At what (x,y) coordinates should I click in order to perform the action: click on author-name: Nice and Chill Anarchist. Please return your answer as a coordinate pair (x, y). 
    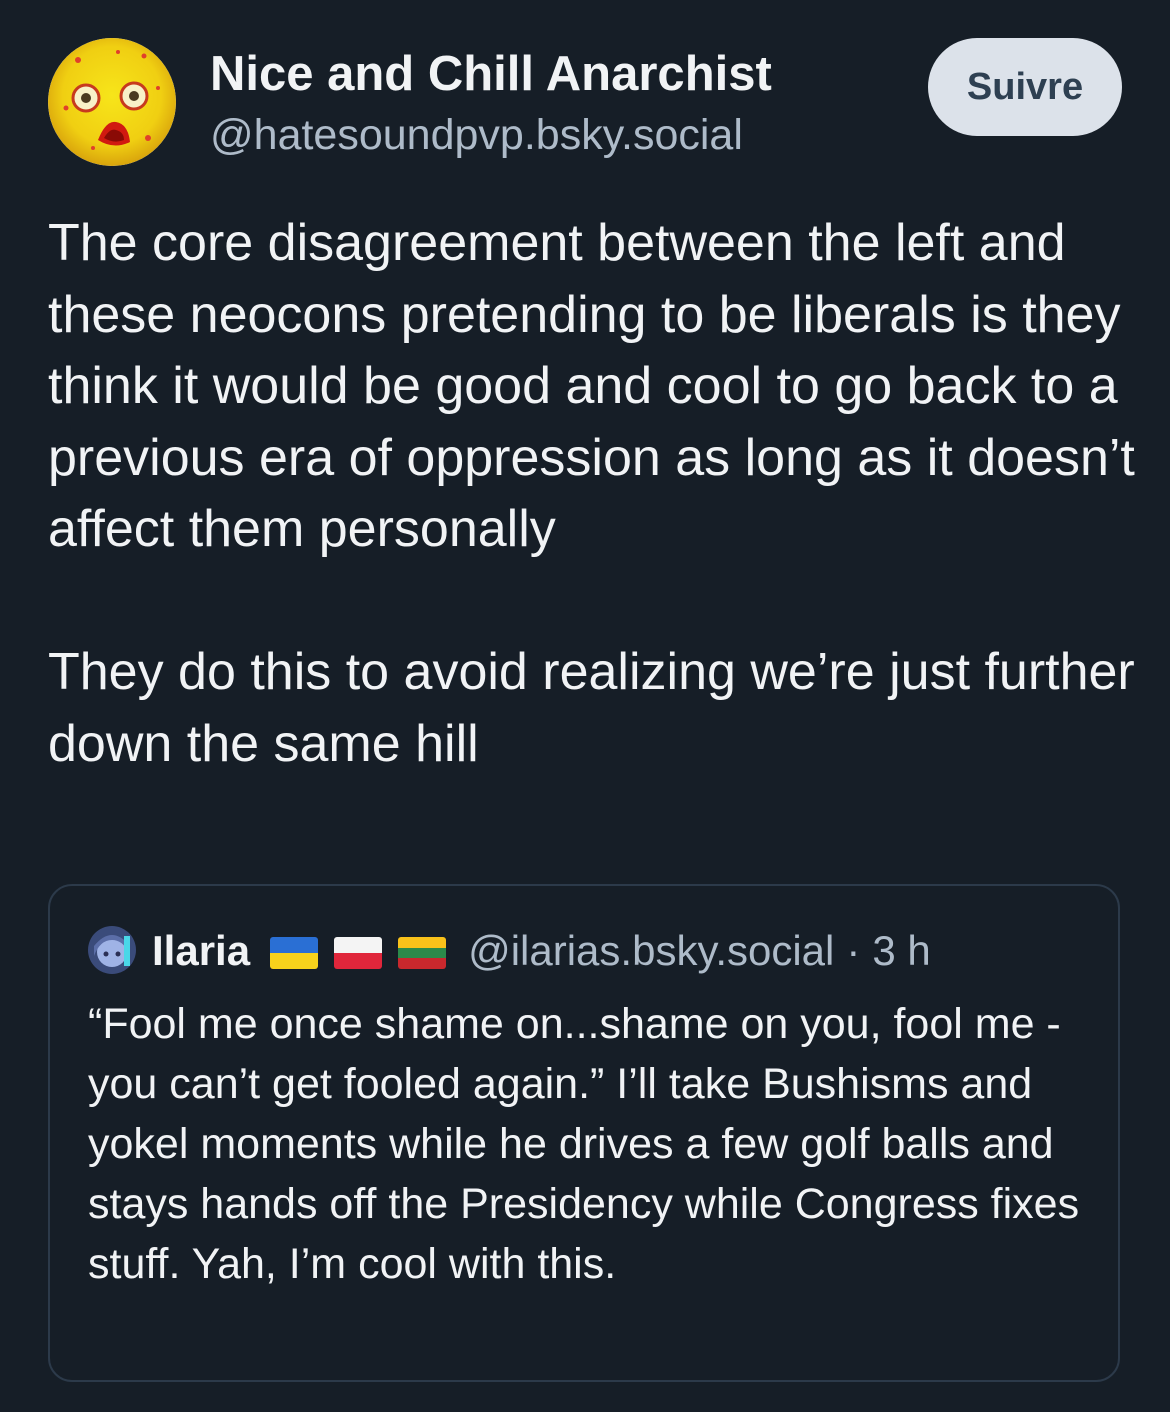
    Looking at the image, I should click on (491, 74).